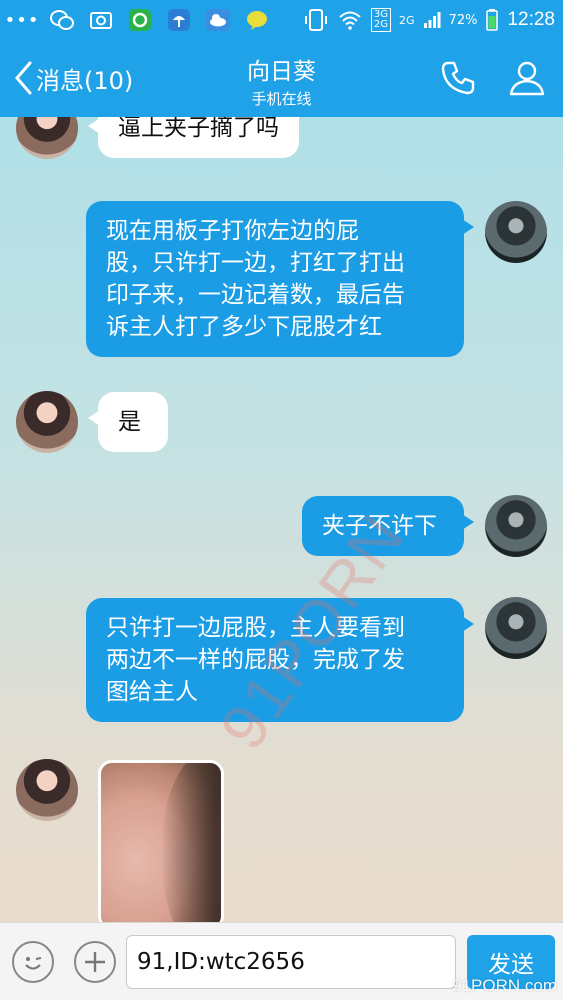  I want to click on call-button, so click(458, 78).